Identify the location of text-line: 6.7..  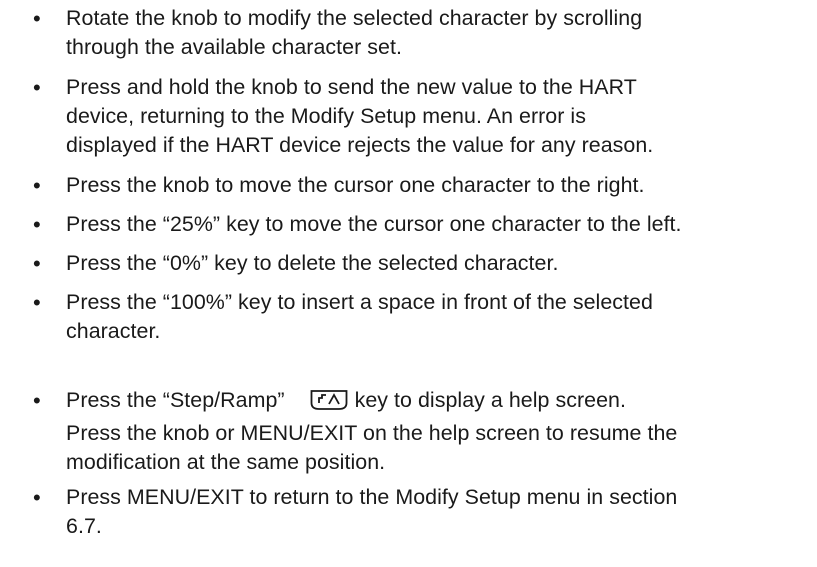
(84, 526).